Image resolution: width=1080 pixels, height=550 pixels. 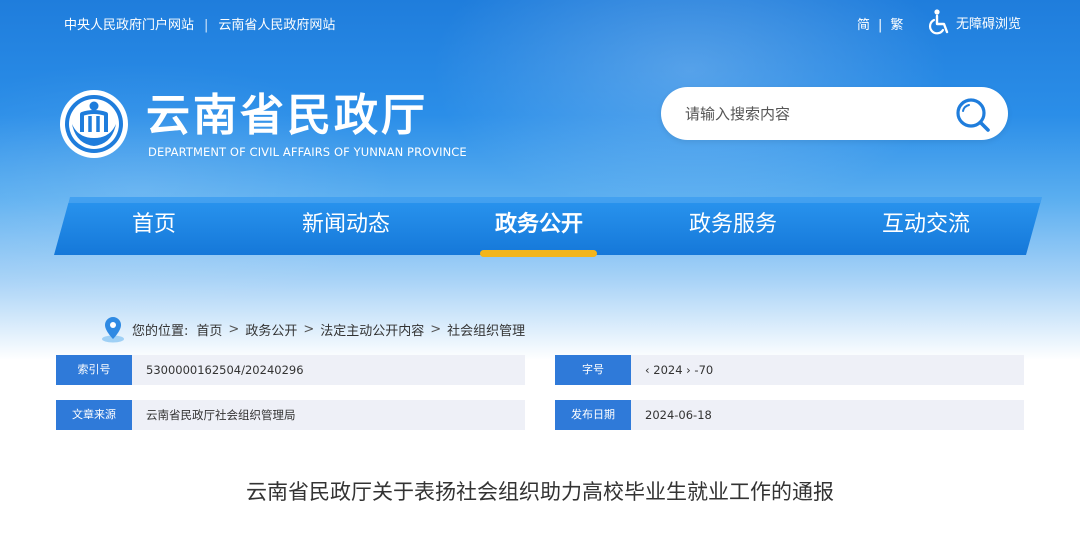 What do you see at coordinates (276, 23) in the screenshot?
I see `link-yunnan-gov: 云南省人民政府网站` at bounding box center [276, 23].